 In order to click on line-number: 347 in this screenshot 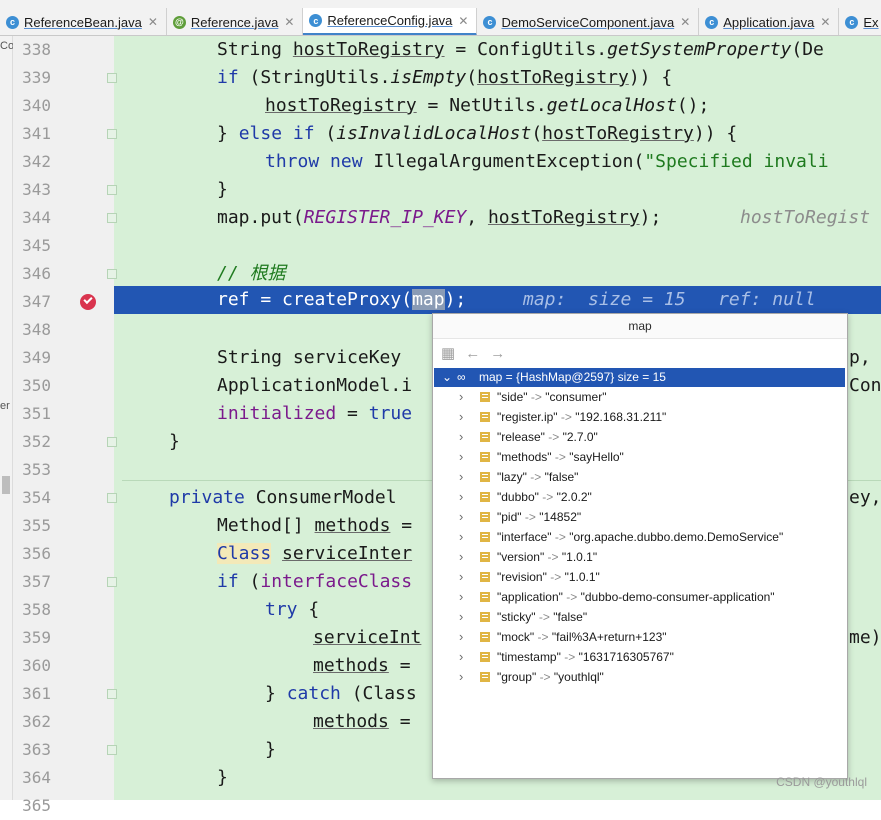, I will do `click(32, 302)`.